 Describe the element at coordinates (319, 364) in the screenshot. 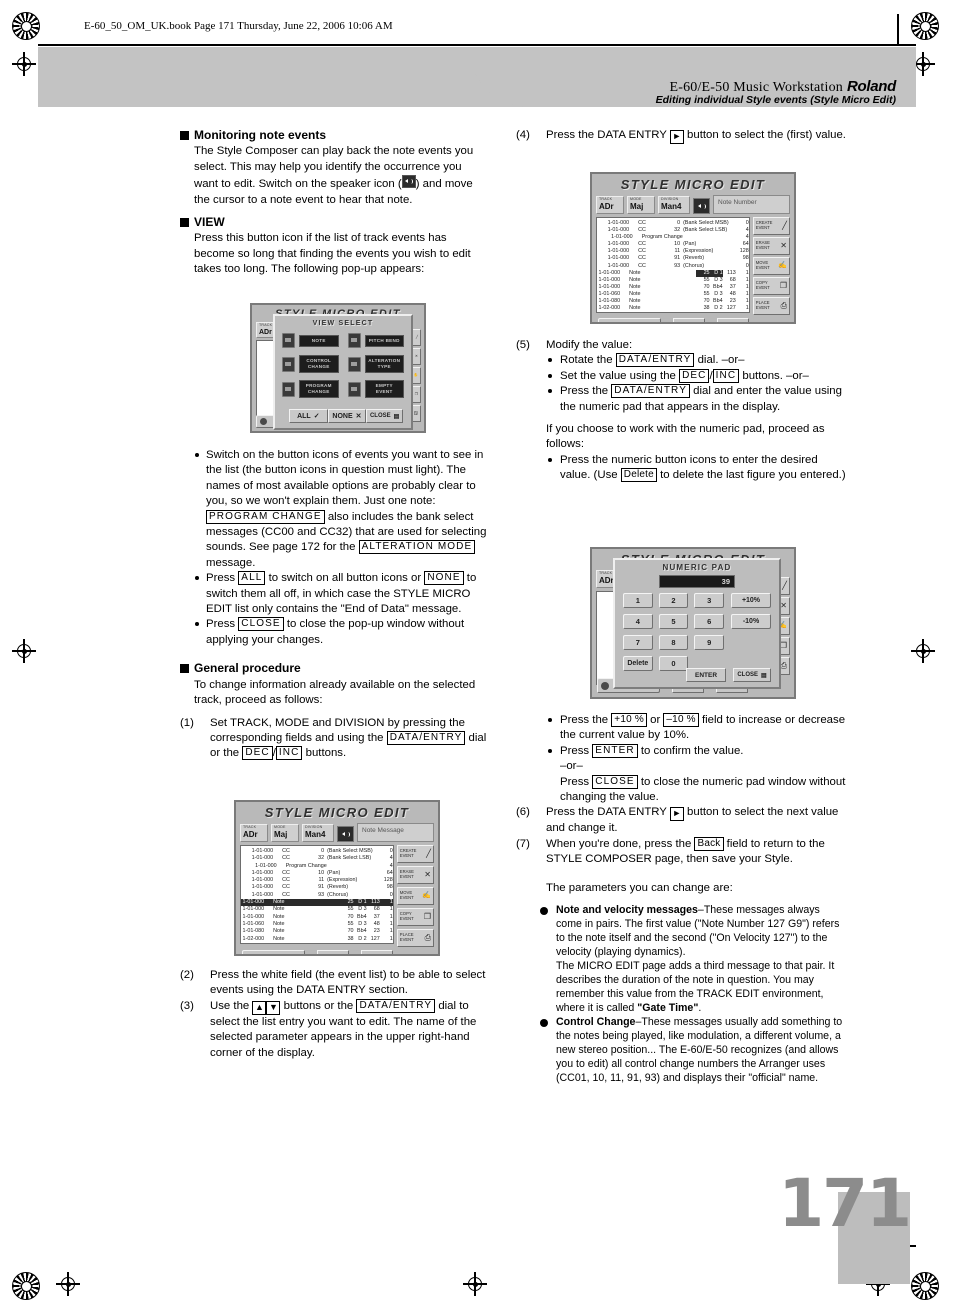

I see `view-select-label: CONTROL CHANGE` at that location.